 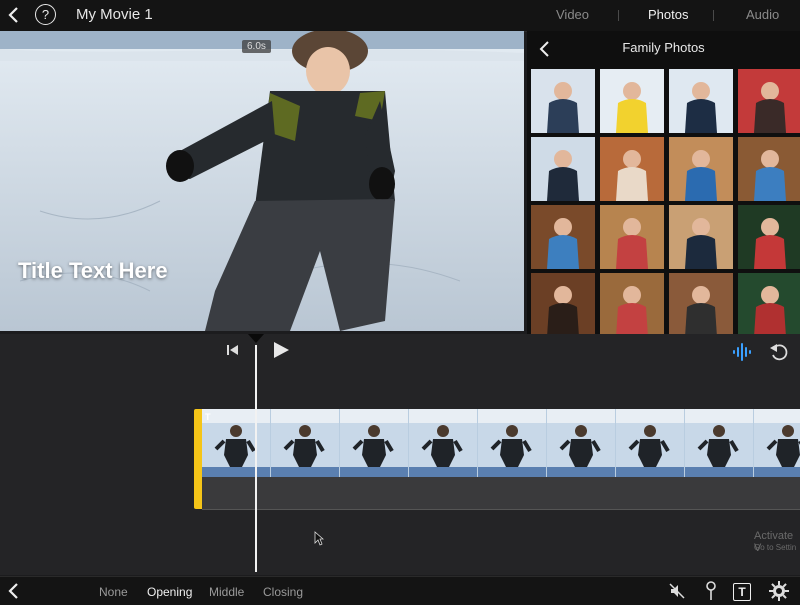 I want to click on play-icon, so click(x=281, y=350).